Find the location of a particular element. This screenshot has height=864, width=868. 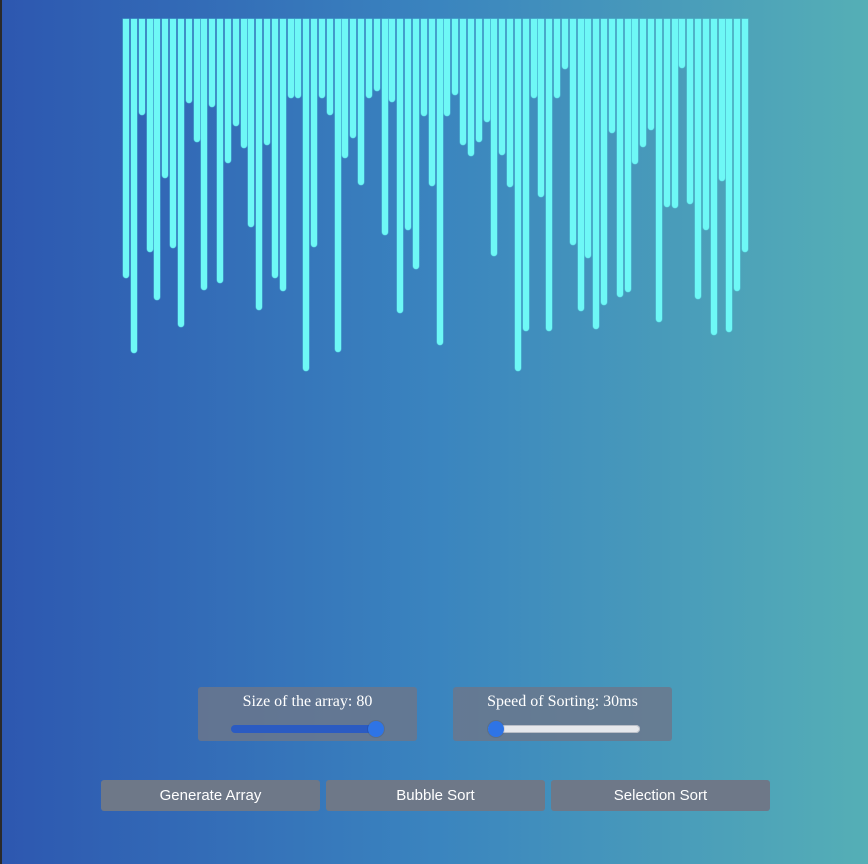

sort-speed-slider-thumb is located at coordinates (496, 729).